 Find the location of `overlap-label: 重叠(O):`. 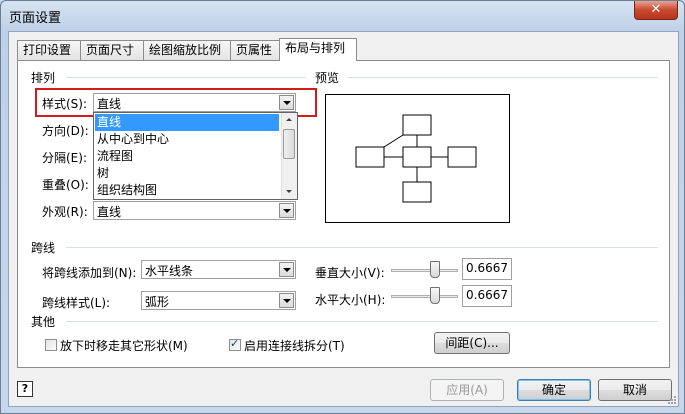

overlap-label: 重叠(O): is located at coordinates (65, 185).